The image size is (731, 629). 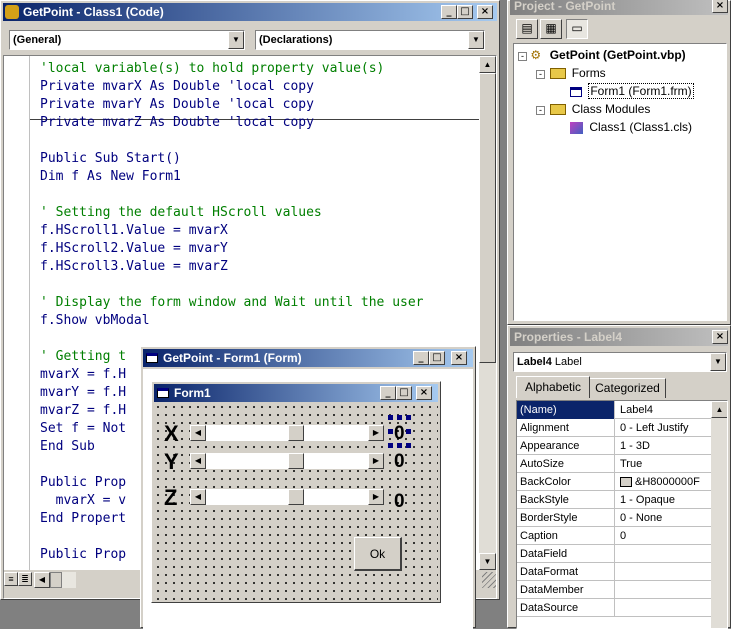 I want to click on property-row: DataMember, so click(x=614, y=590).